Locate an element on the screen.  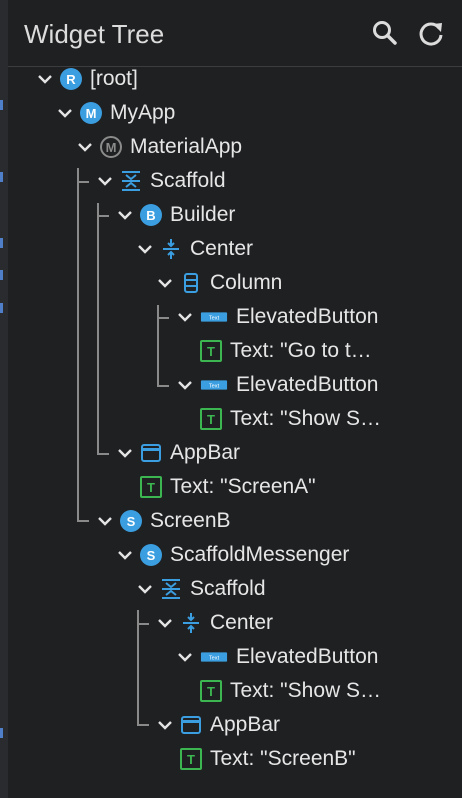
tree-node-label: Text: "ScreenB" is located at coordinates (283, 758).